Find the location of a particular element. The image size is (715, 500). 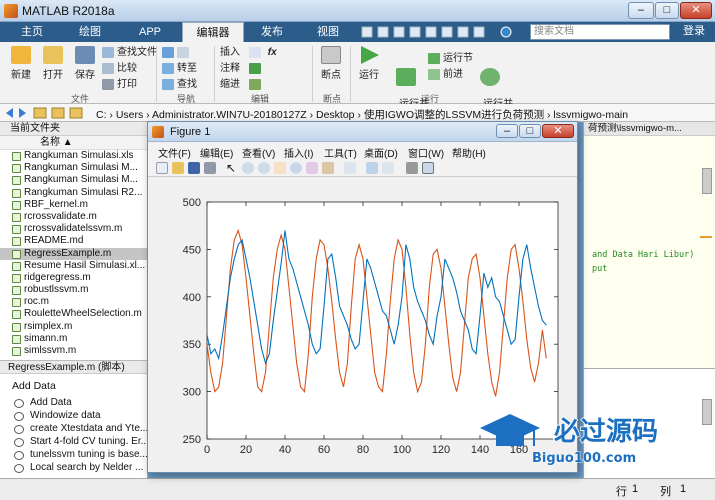

pointer-icon: ↖ is located at coordinates (231, 168).